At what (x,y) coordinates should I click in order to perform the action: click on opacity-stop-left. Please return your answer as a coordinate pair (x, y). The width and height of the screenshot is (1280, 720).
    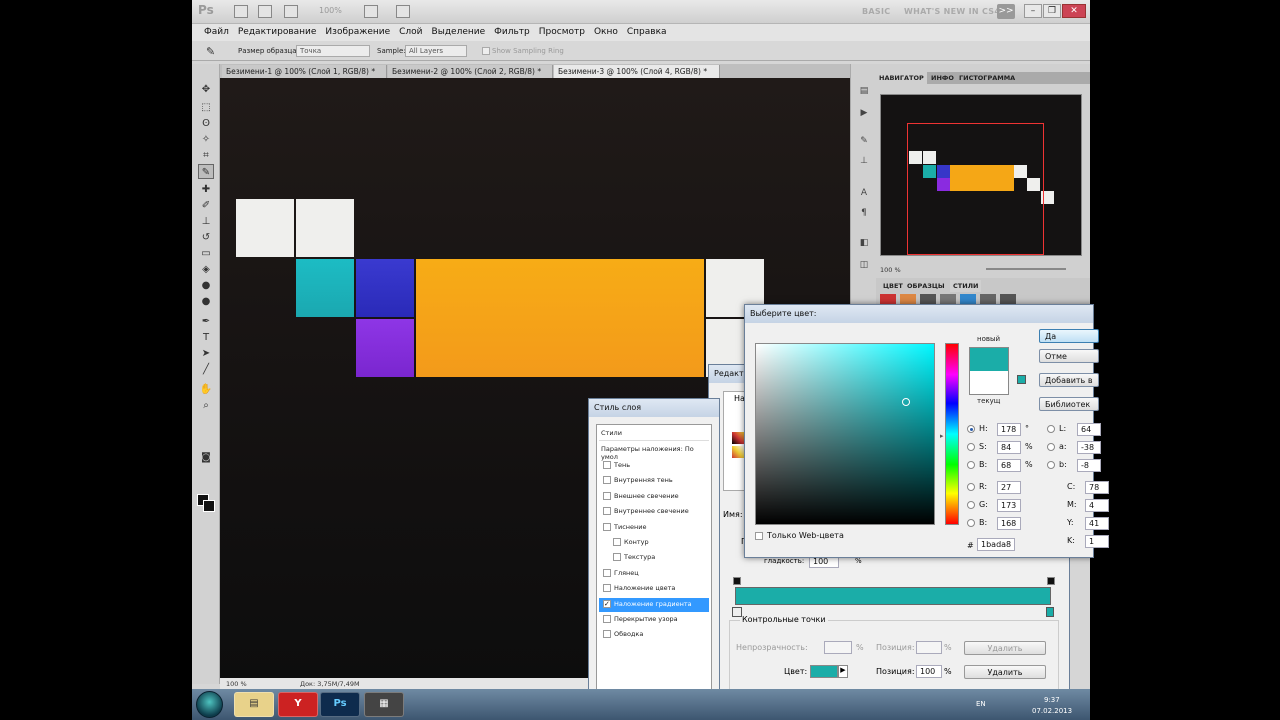
    Looking at the image, I should click on (737, 581).